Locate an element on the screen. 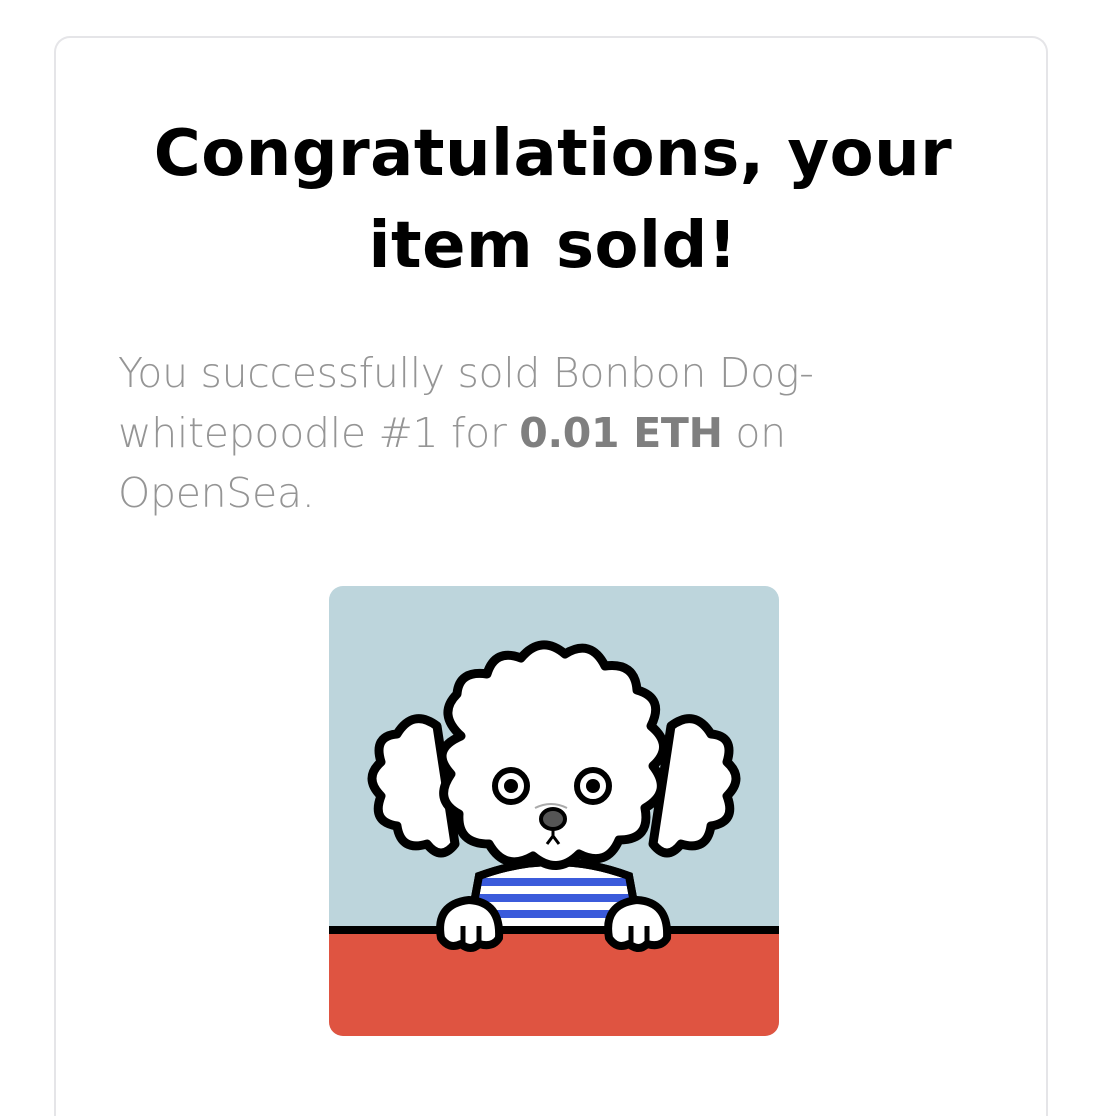 The height and width of the screenshot is (1116, 1102). message-line-2-suffix: on is located at coordinates (754, 433).